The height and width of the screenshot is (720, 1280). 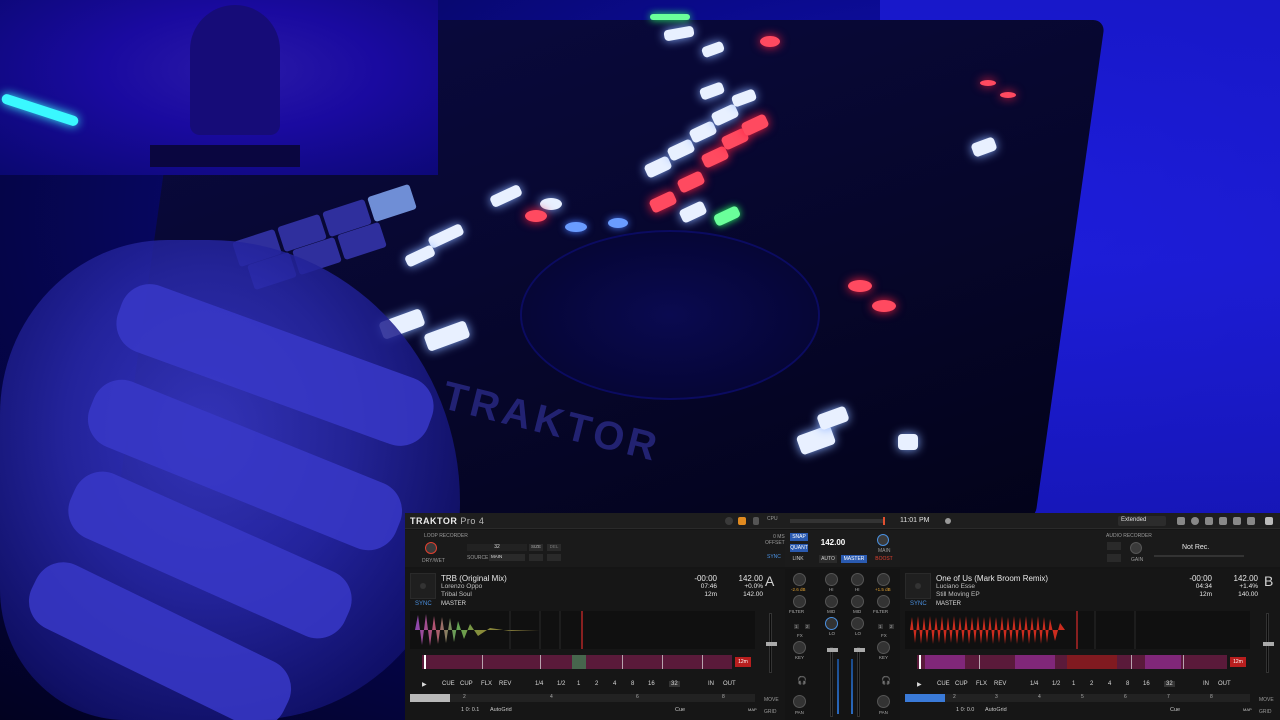 I want to click on fx-assign-b-2: 2, so click(x=891, y=626).